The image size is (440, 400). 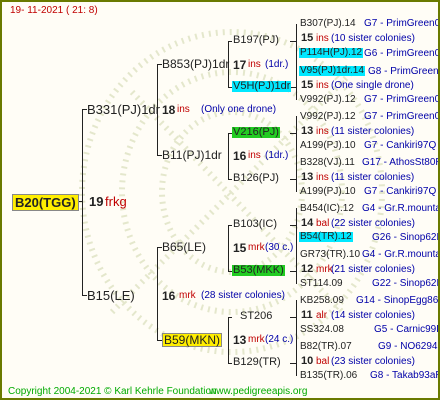 What do you see at coordinates (258, 270) in the screenshot?
I see `g3-f: B53(MKK)` at bounding box center [258, 270].